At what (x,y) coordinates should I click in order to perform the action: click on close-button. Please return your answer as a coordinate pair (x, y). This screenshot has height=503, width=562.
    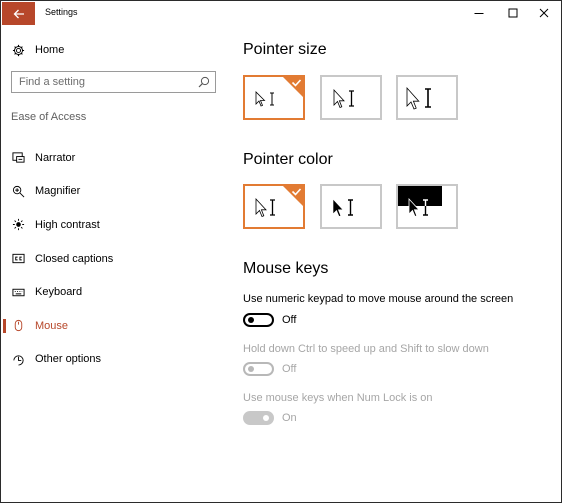
    Looking at the image, I should click on (544, 13).